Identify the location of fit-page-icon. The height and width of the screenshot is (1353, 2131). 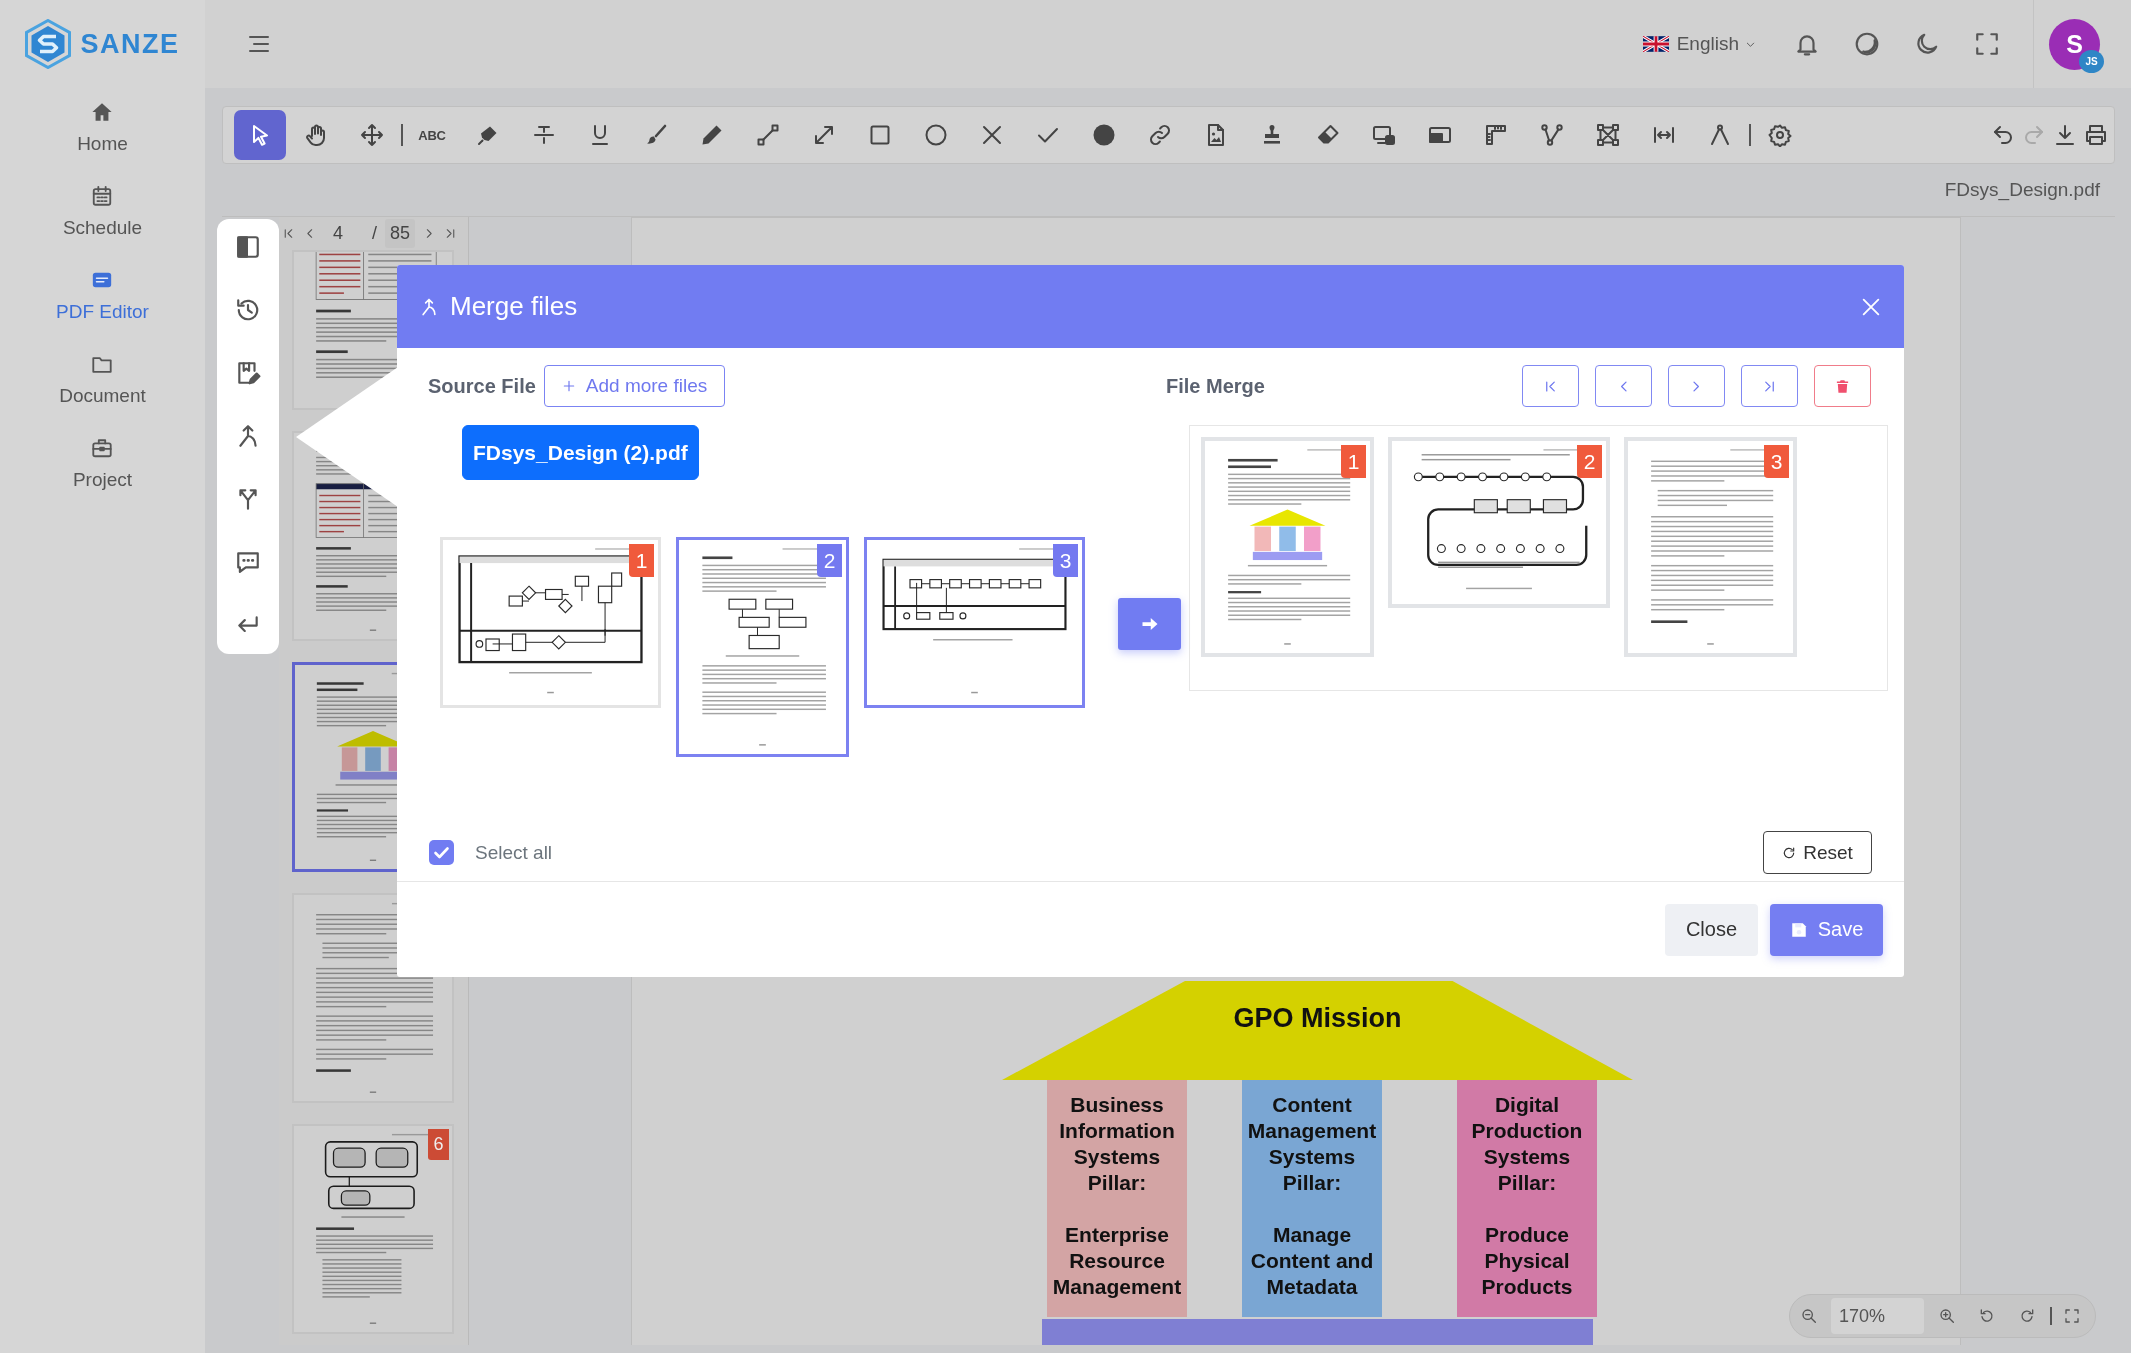
(2072, 1316).